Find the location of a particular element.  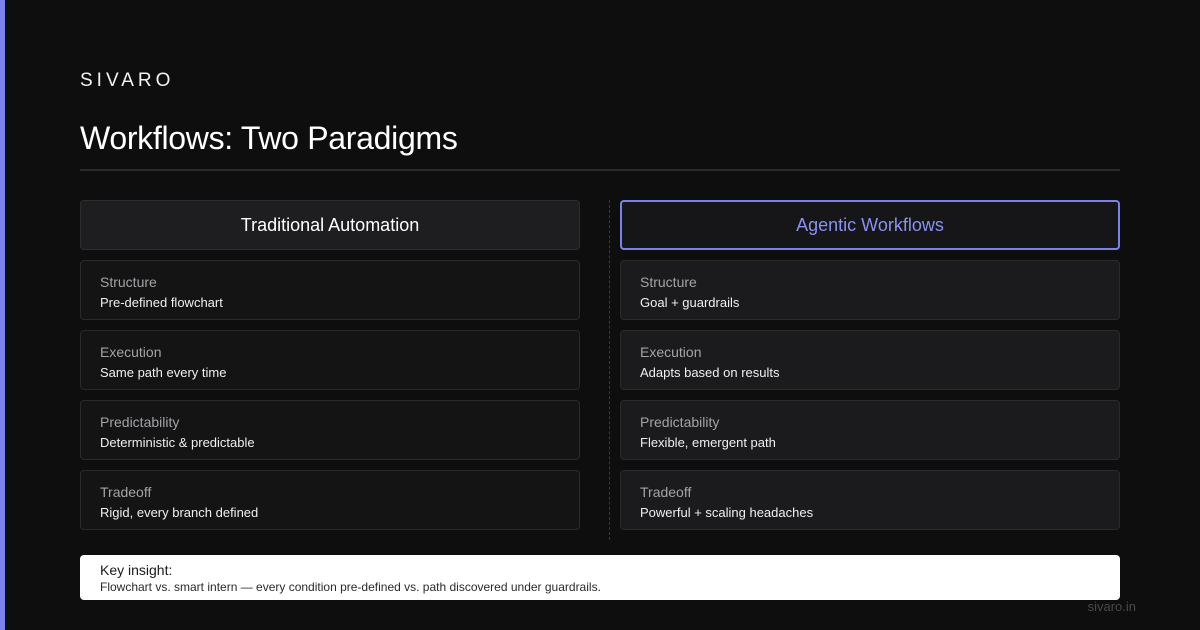

comparison-card: Structure Pre-defined flowchart is located at coordinates (330, 290).